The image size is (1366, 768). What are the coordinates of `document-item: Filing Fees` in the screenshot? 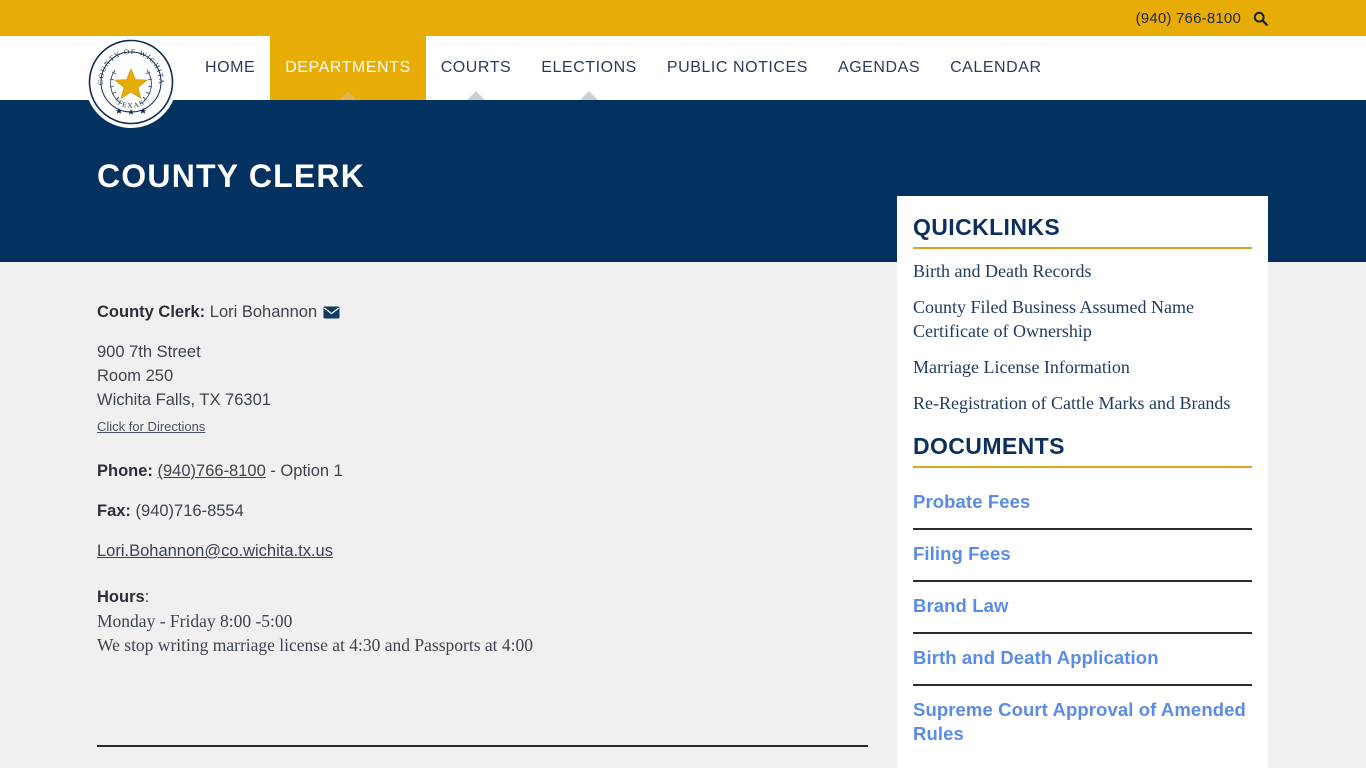 It's located at (1082, 556).